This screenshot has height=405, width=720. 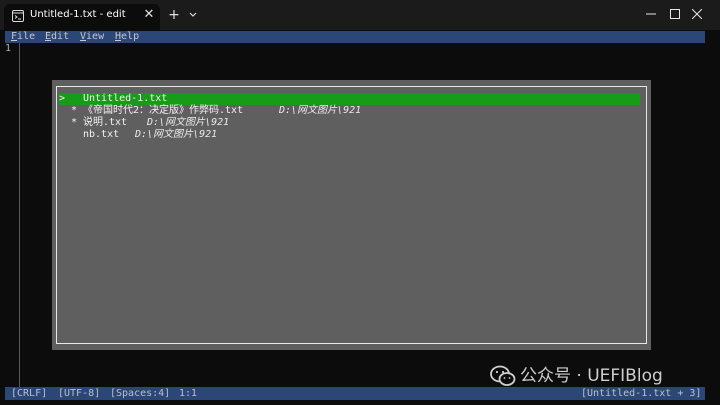 I want to click on title-bar: Untitled-1.txt - edit ✕ +, so click(x=360, y=15).